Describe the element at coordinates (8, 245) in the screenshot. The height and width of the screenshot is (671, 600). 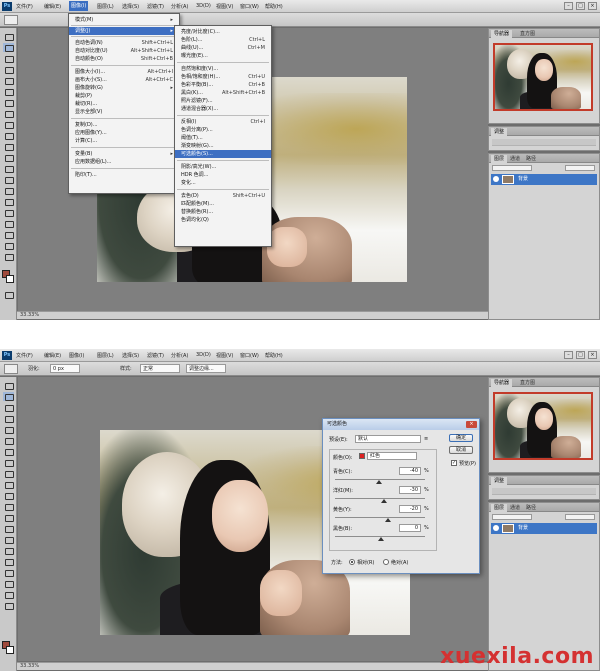
I see `hand-tool-icon` at that location.